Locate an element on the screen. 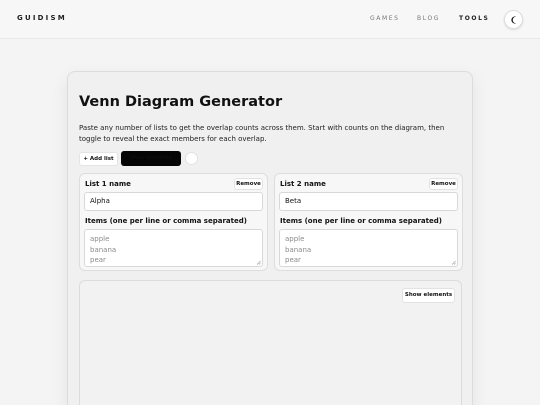  top-navigation-bar: GUIDISM GAMES BLOG TOOLS is located at coordinates (270, 19).